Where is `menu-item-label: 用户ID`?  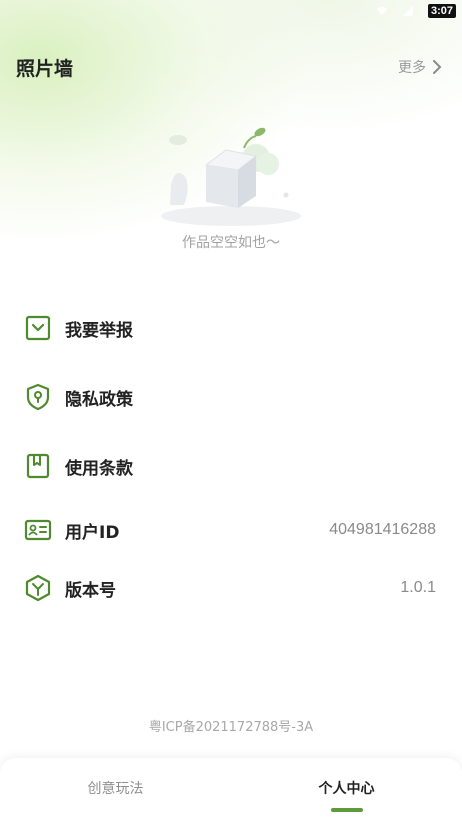 menu-item-label: 用户ID is located at coordinates (92, 532).